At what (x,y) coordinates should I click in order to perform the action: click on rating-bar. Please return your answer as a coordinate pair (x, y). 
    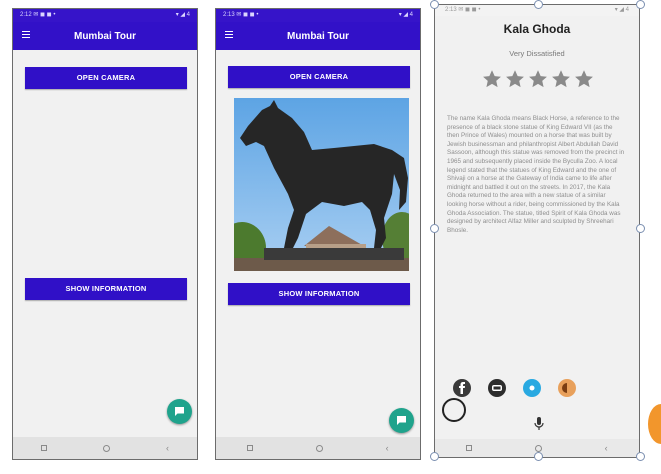
    Looking at the image, I should click on (539, 79).